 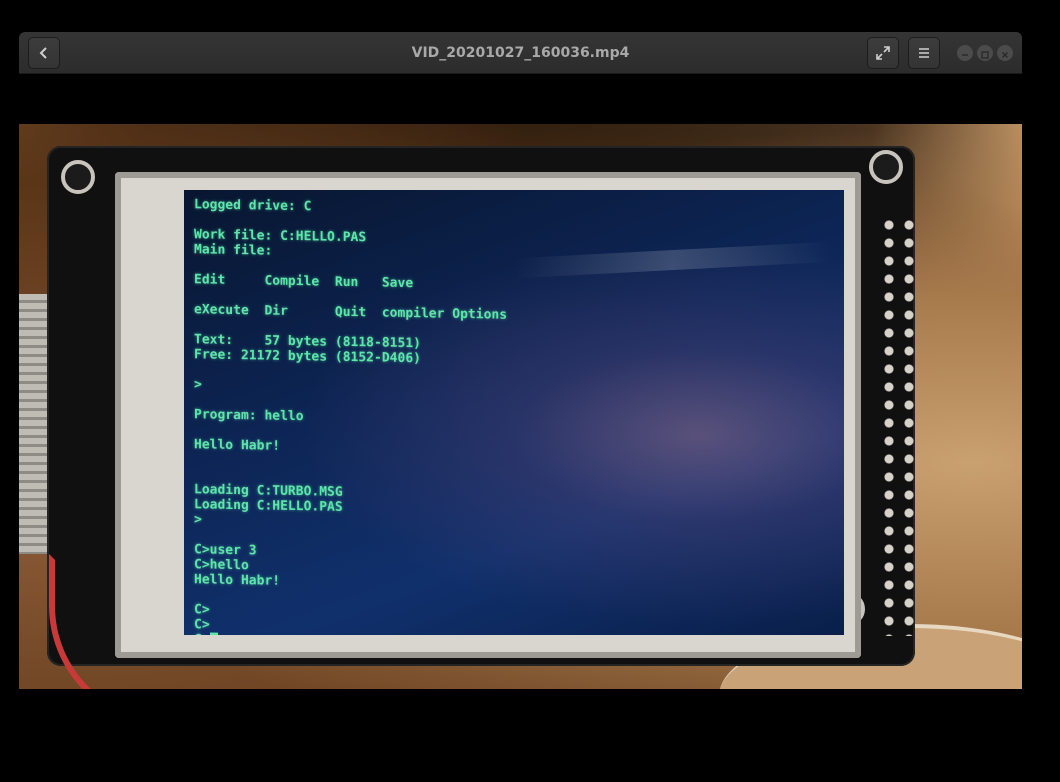 I want to click on header-bar: VID_20201027_160036.mp4, so click(x=520, y=53).